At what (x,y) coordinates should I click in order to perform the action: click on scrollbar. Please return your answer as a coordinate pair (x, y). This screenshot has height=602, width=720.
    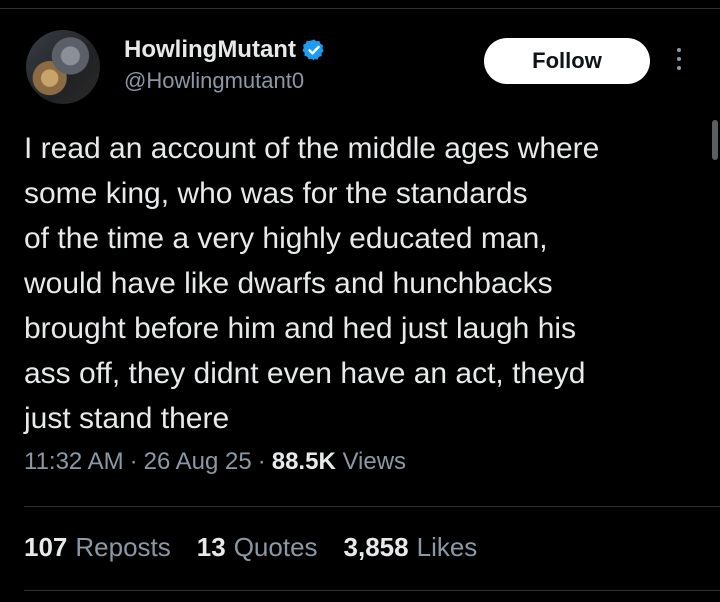
    Looking at the image, I should click on (715, 140).